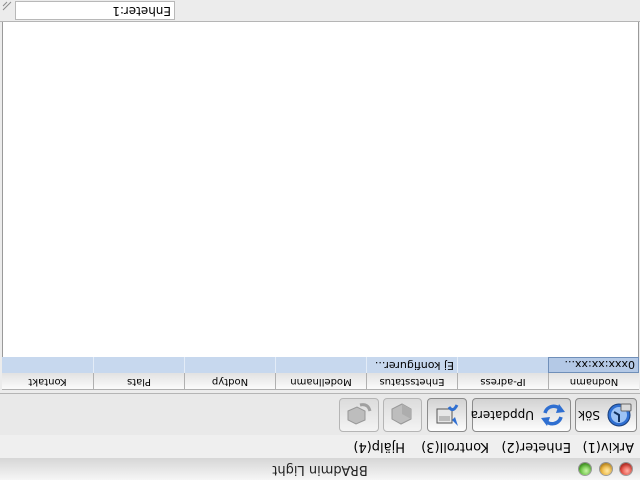  Describe the element at coordinates (502, 415) in the screenshot. I see `refresh-button-label: Uppdatera` at that location.